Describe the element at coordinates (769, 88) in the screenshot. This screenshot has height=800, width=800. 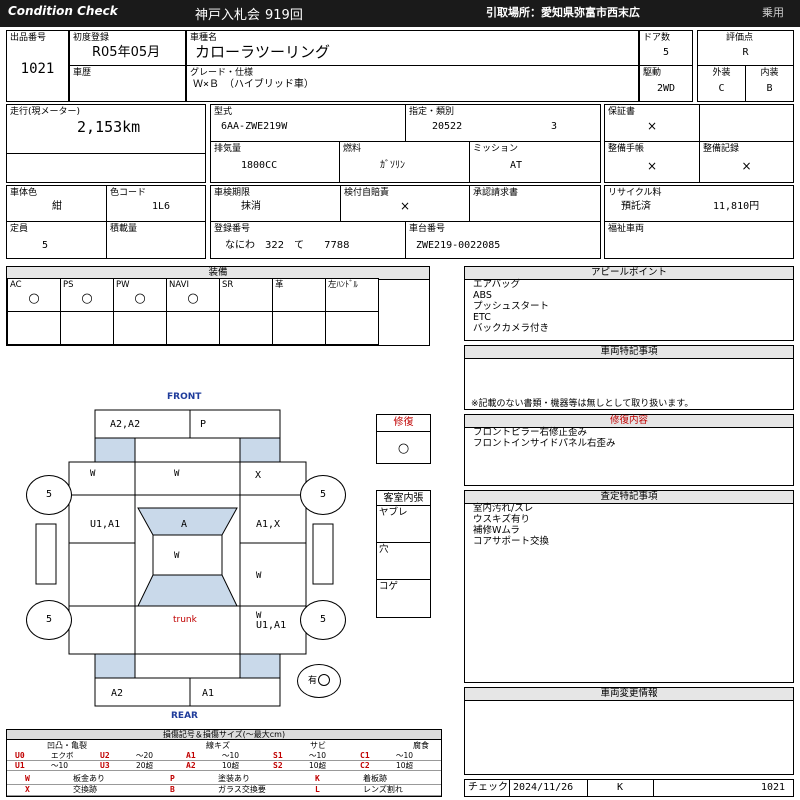
I see `interior-score: B` at that location.